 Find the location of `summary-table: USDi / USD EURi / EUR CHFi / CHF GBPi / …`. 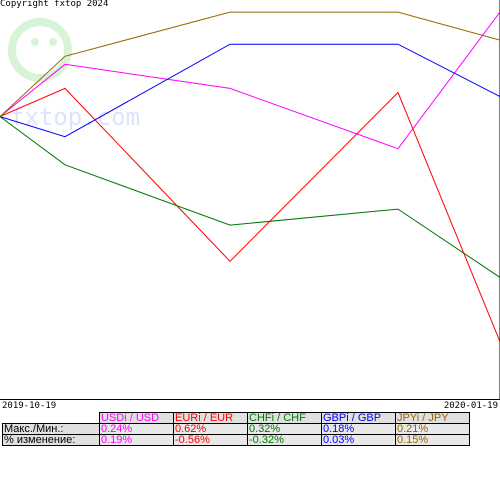

summary-table: USDi / USD EURi / EUR CHFi / CHF GBPi / … is located at coordinates (236, 429).